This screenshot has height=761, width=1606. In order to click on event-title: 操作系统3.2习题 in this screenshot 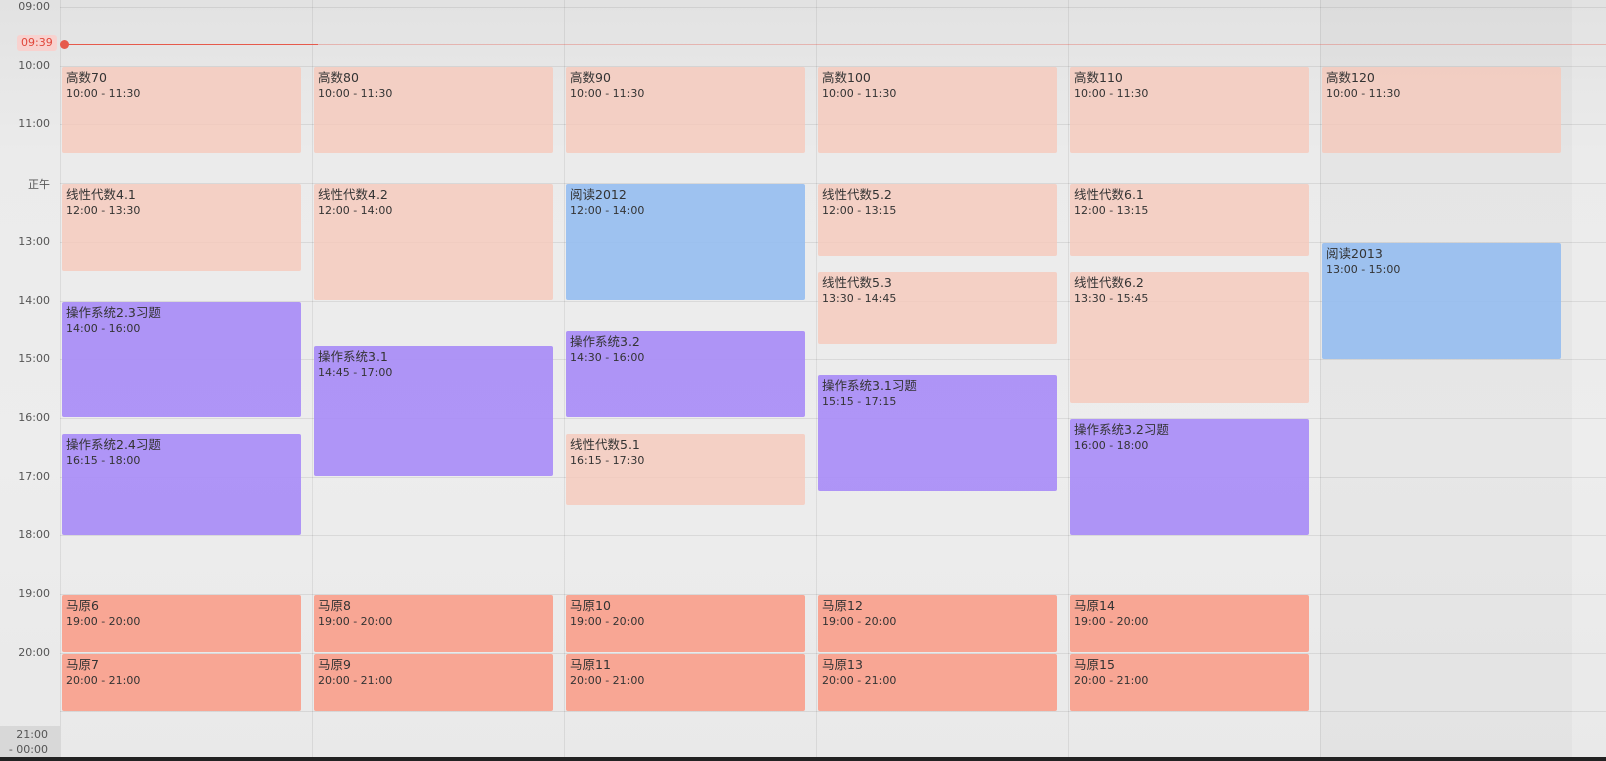, I will do `click(1121, 429)`.